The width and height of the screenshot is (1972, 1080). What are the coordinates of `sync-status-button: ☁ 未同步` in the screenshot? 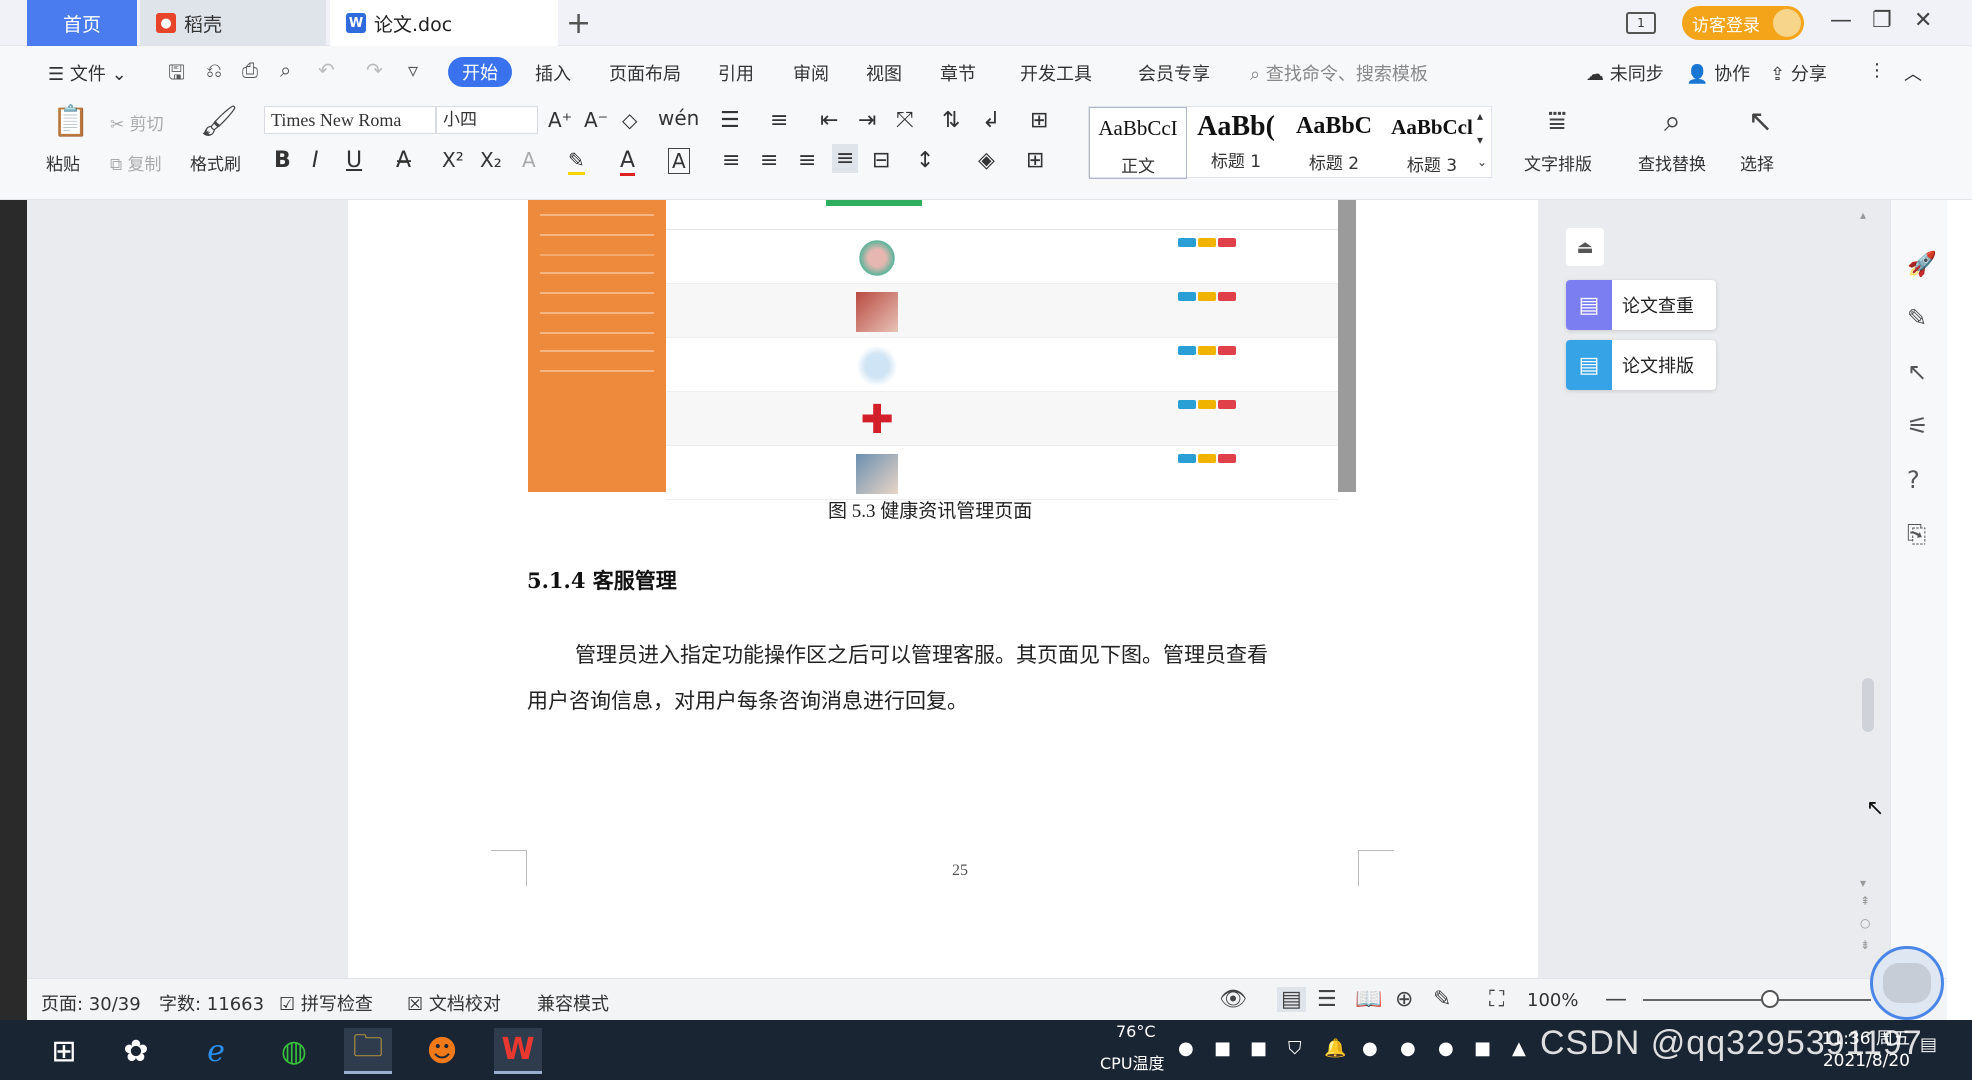 It's located at (1625, 73).